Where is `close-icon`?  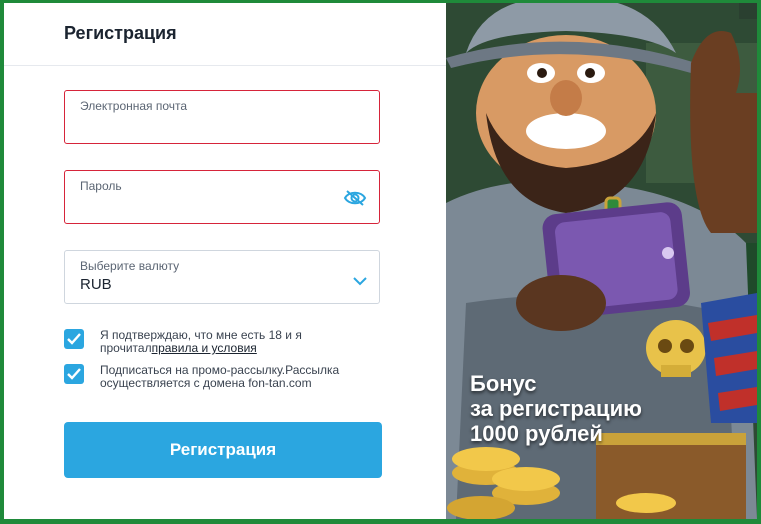 close-icon is located at coordinates (748, 11).